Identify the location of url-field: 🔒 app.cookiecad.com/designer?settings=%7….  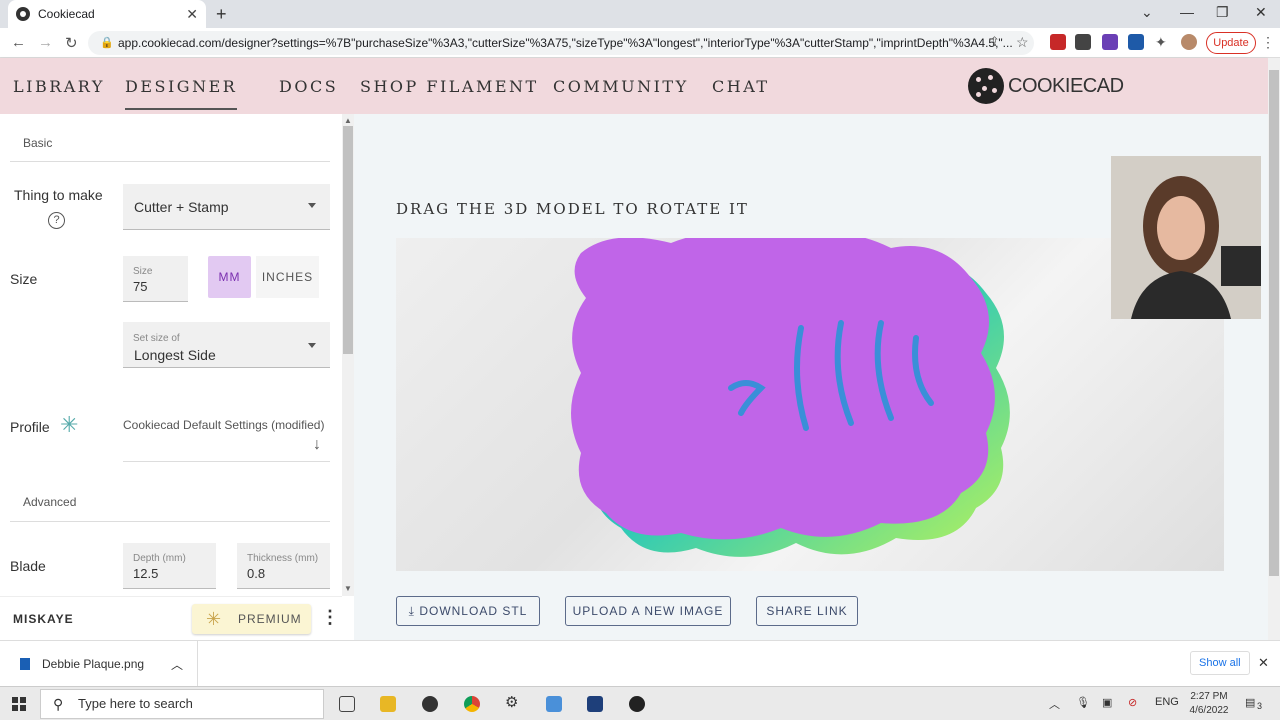
(561, 43).